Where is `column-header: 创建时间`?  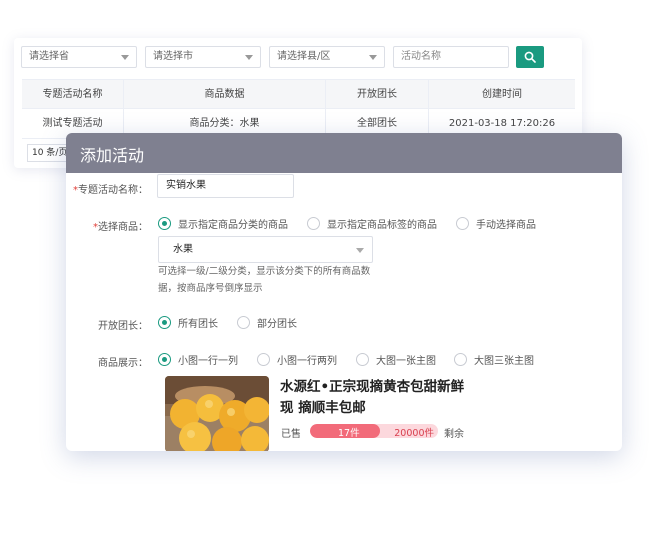
column-header: 创建时间 is located at coordinates (502, 94).